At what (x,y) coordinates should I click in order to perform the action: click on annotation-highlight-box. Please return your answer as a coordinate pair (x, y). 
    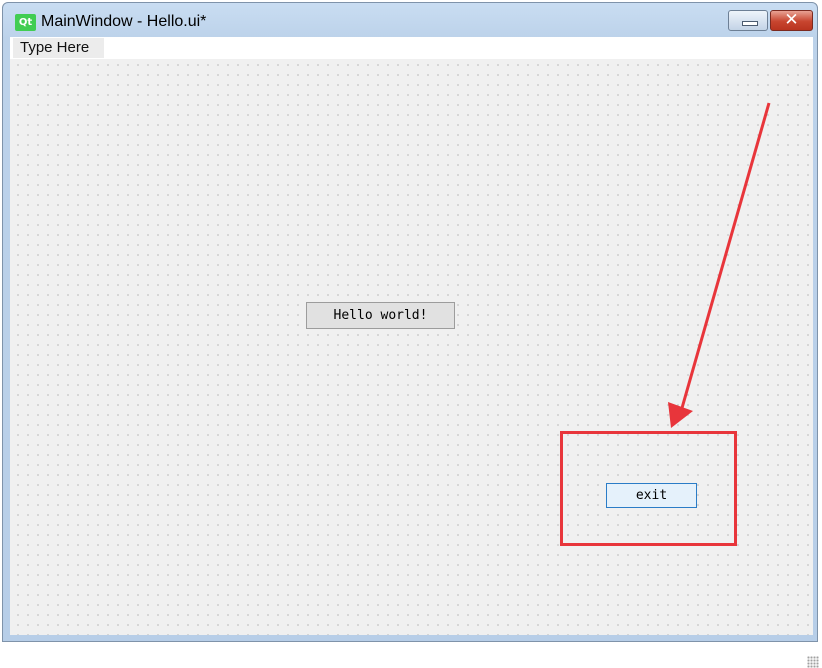
    Looking at the image, I should click on (648, 488).